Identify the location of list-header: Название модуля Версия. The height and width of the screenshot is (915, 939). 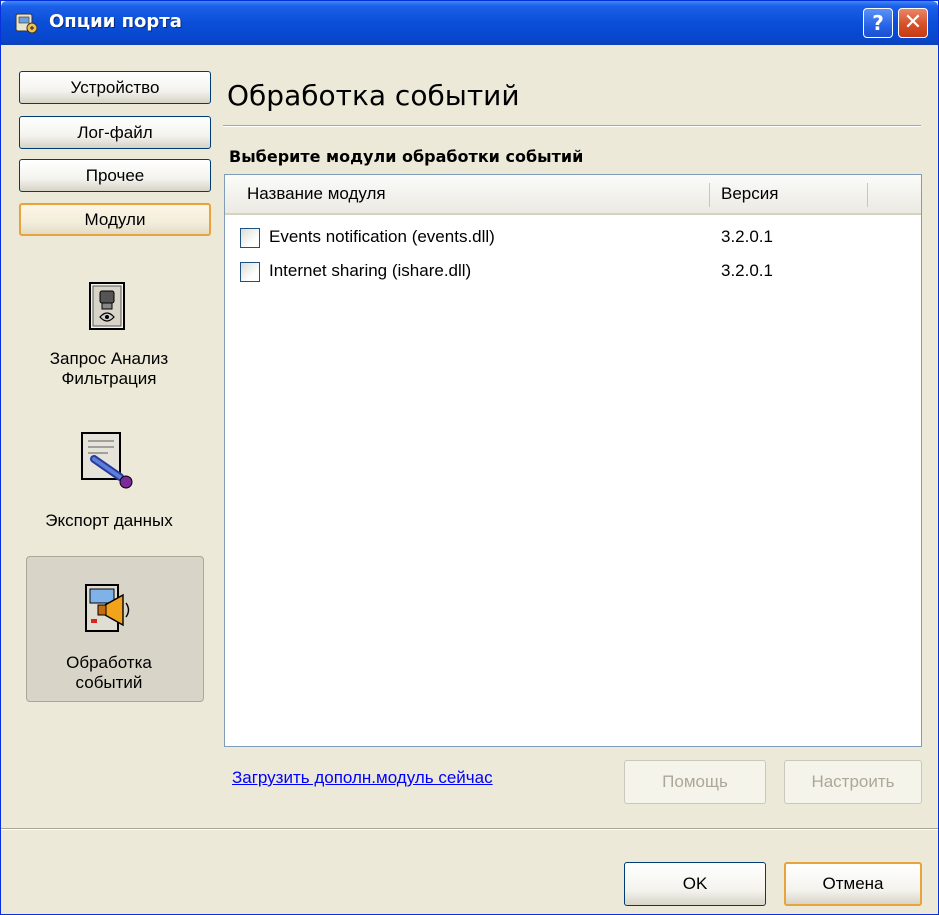
(573, 195).